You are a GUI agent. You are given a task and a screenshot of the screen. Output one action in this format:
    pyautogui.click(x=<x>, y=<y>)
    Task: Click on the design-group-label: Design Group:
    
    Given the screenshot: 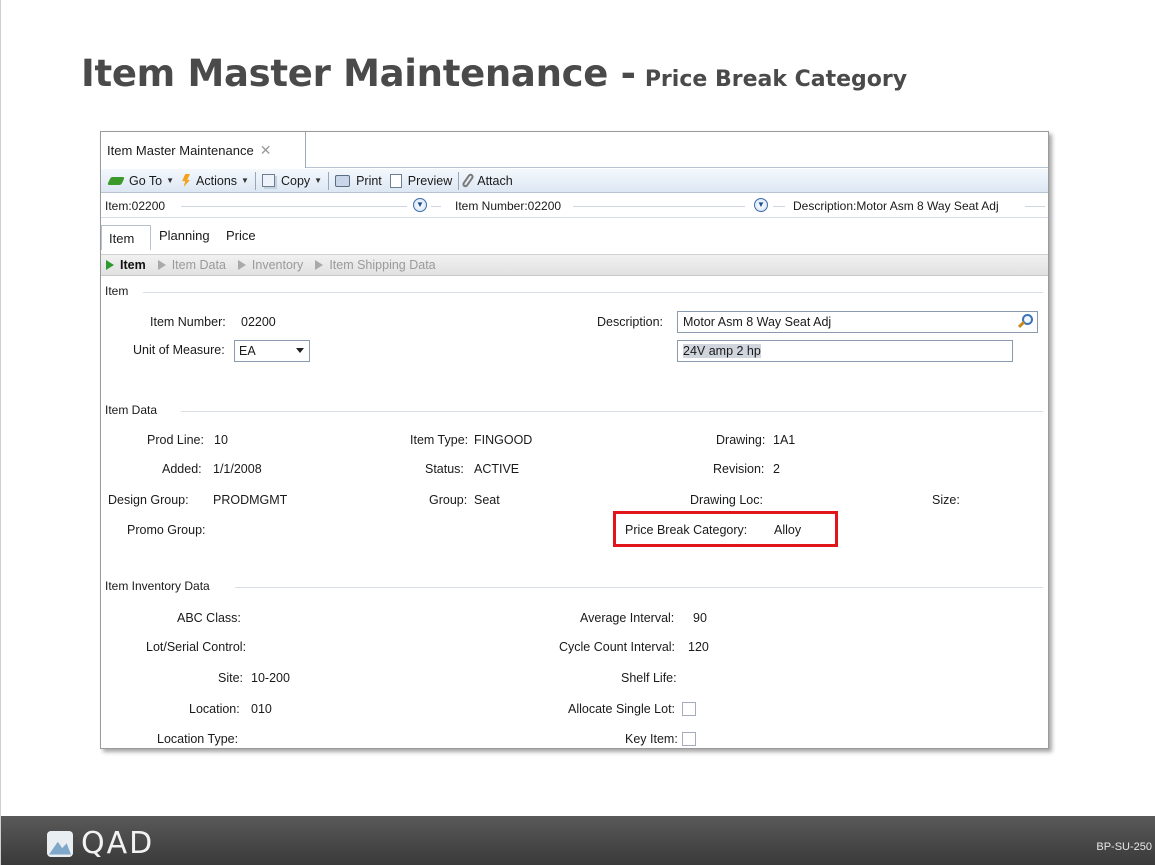 What is the action you would take?
    pyautogui.click(x=148, y=500)
    